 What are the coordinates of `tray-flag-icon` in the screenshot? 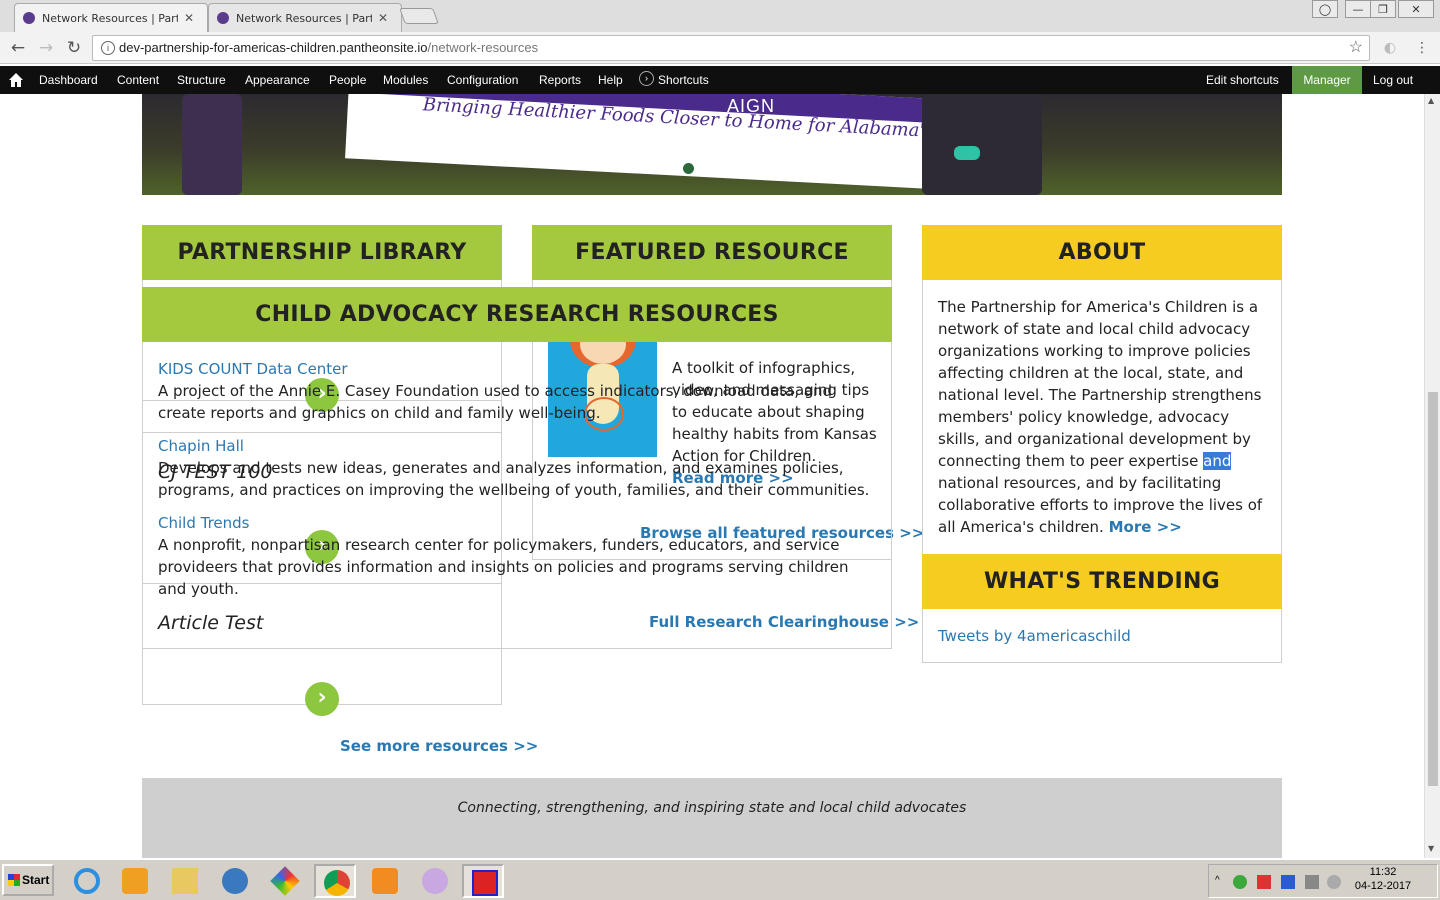 It's located at (1288, 882).